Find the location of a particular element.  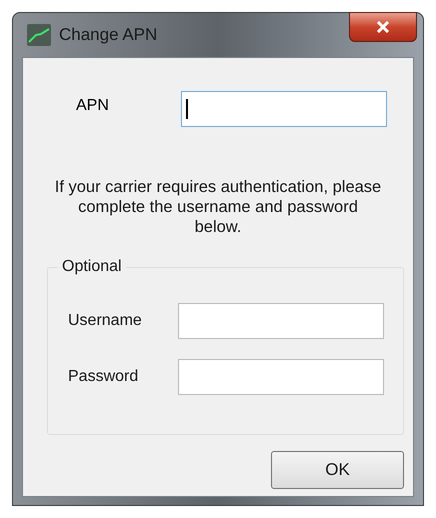

apn-label: APN is located at coordinates (93, 106).